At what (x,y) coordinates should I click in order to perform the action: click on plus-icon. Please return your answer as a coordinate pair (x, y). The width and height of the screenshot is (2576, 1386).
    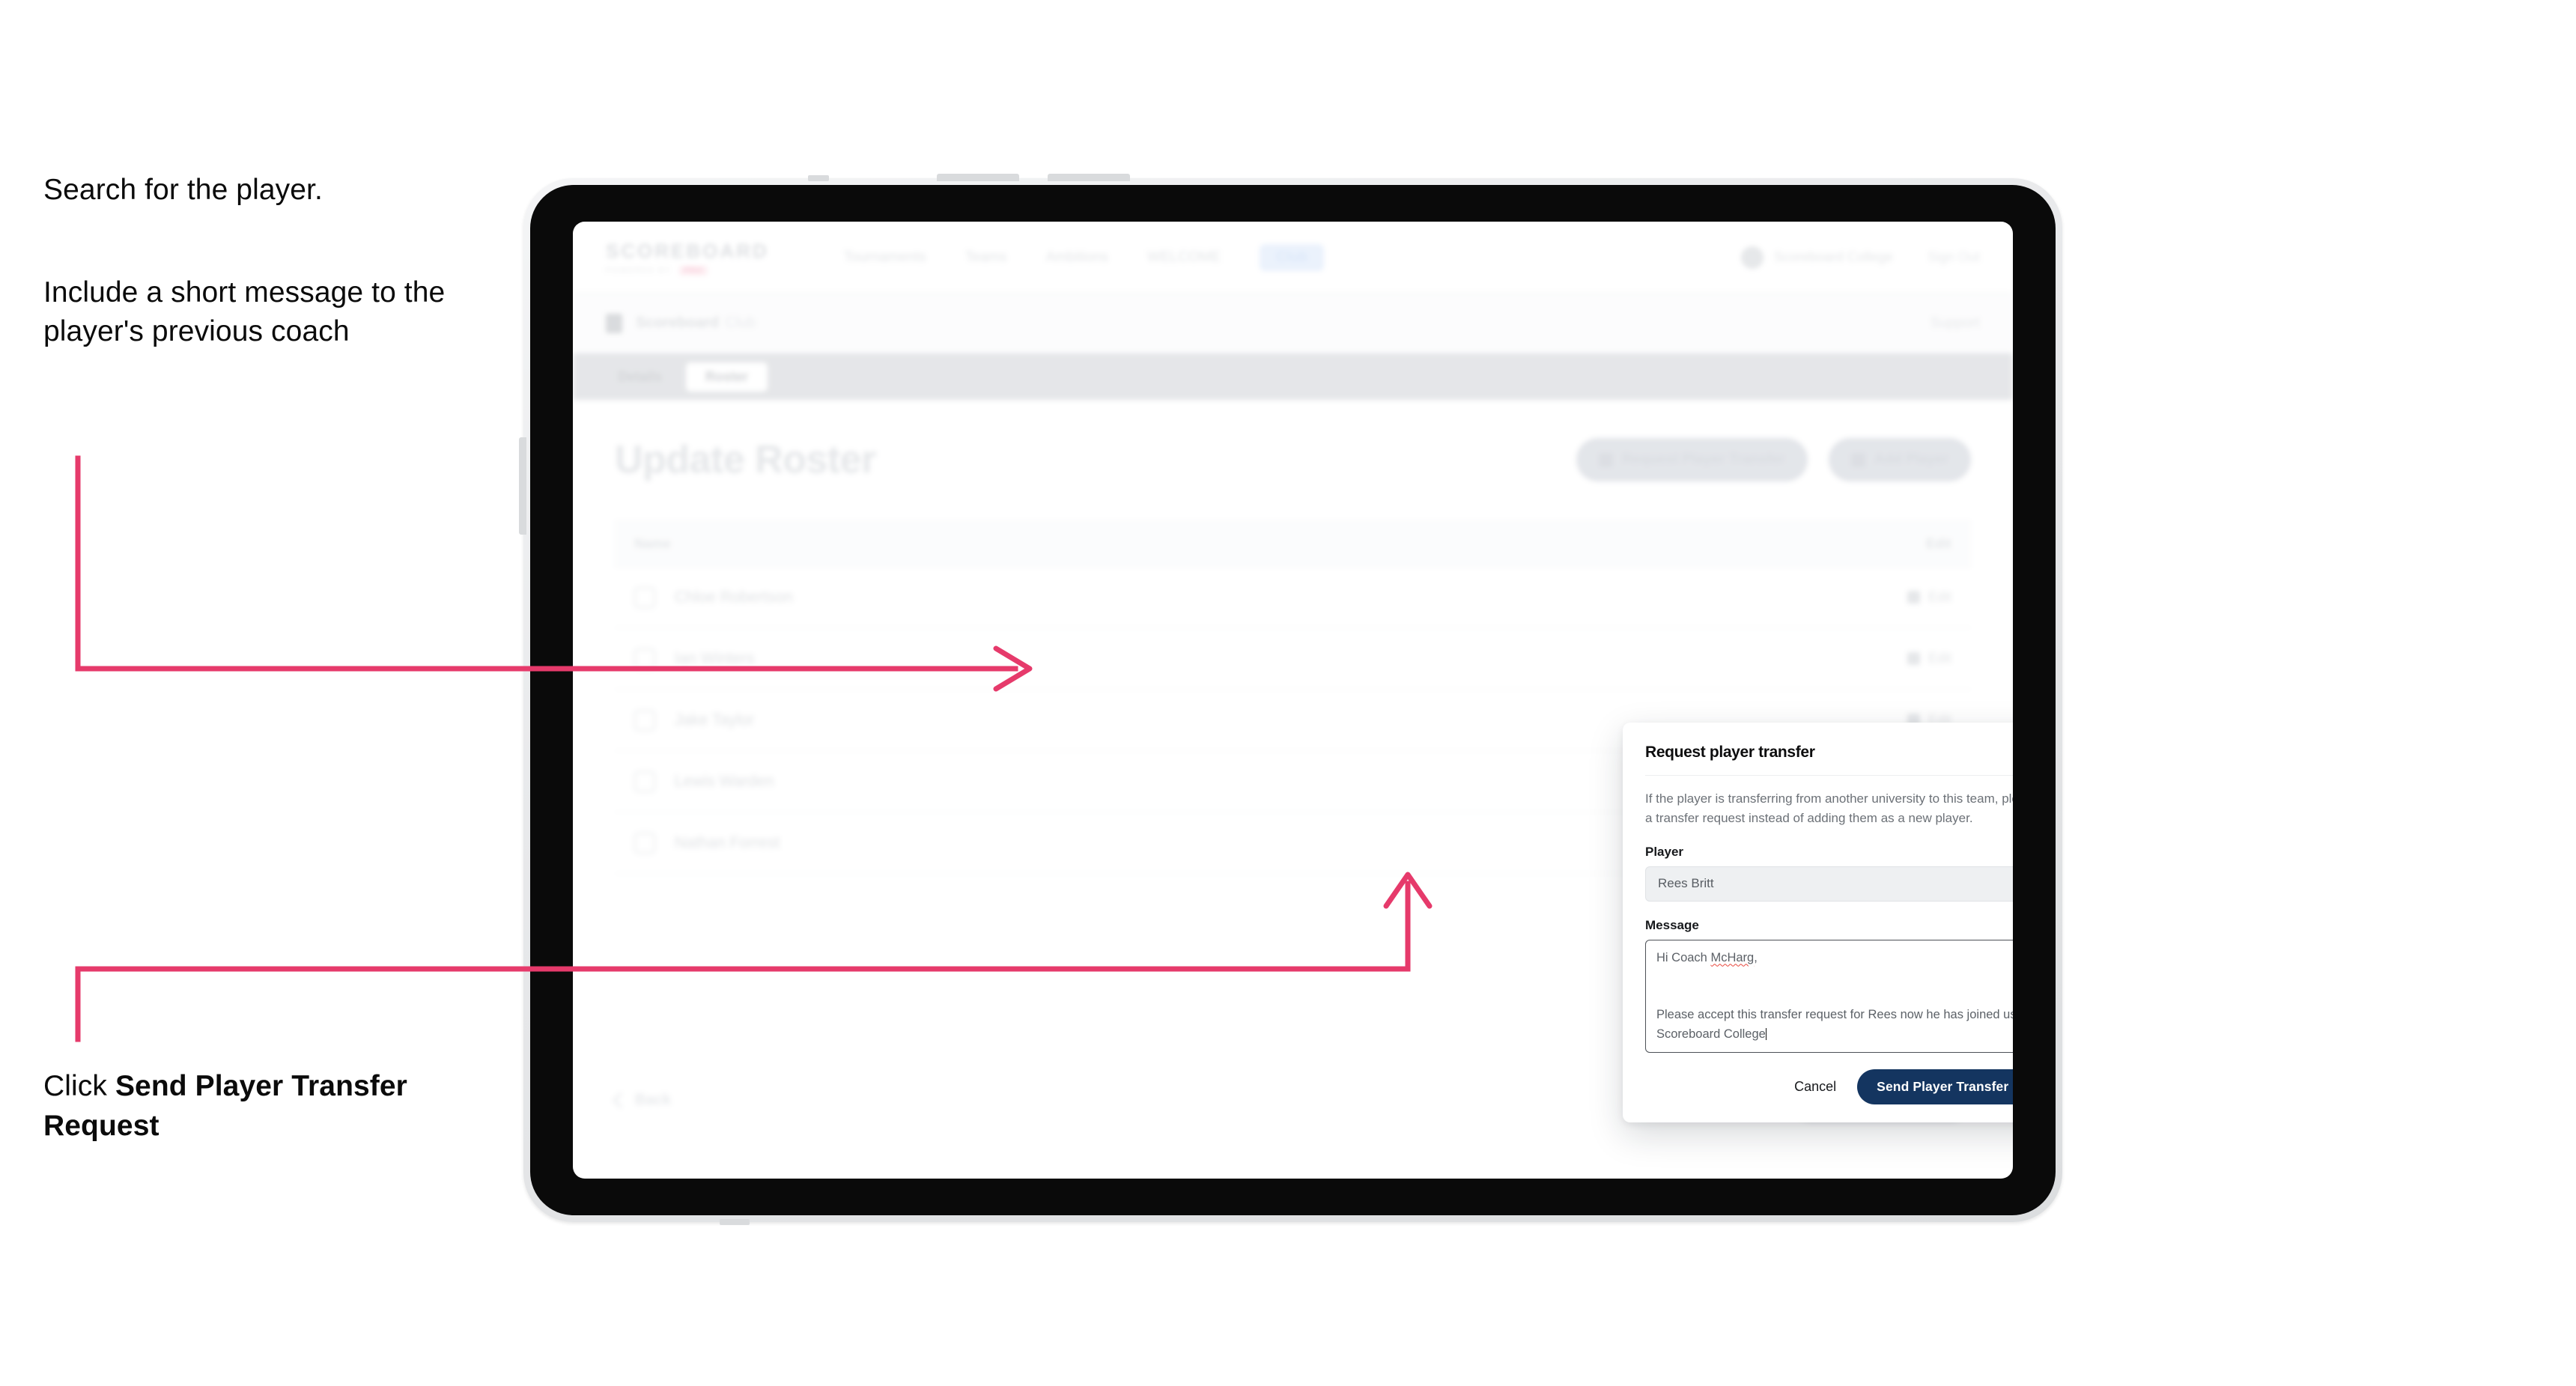
    Looking at the image, I should click on (1857, 459).